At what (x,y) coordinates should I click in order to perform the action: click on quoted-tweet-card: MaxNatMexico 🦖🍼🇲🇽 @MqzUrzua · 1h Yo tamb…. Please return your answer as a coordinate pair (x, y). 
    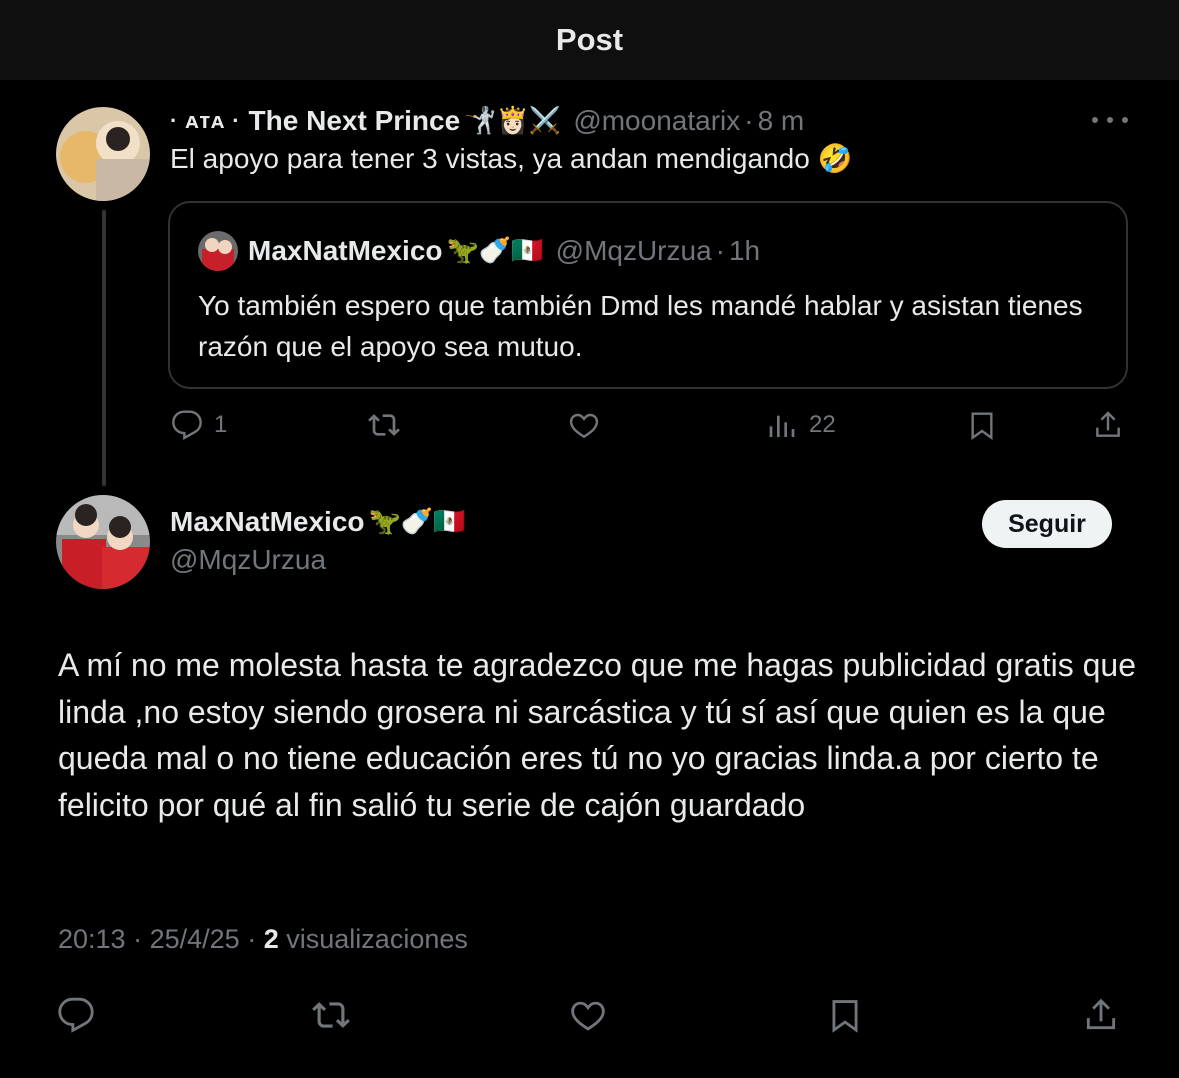
    Looking at the image, I should click on (648, 295).